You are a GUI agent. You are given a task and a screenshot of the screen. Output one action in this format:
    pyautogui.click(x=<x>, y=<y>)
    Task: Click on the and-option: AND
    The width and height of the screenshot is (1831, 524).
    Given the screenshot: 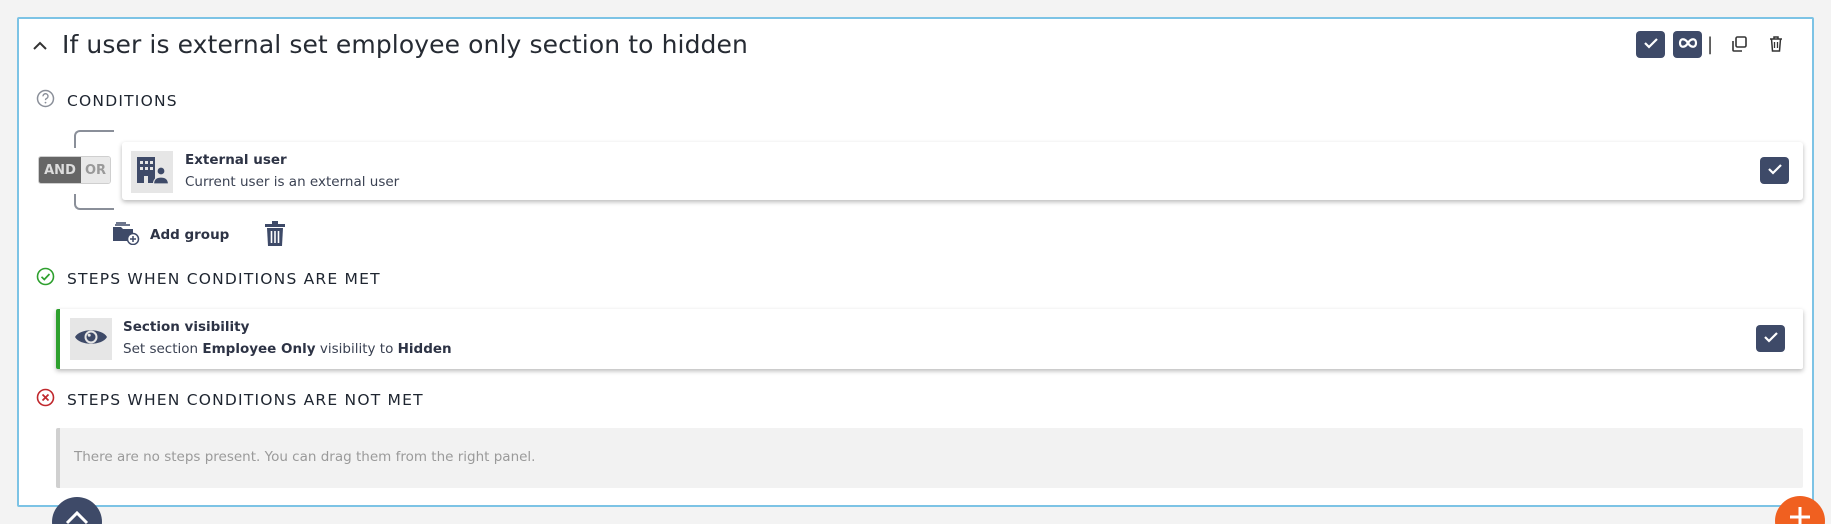 What is the action you would take?
    pyautogui.click(x=60, y=170)
    